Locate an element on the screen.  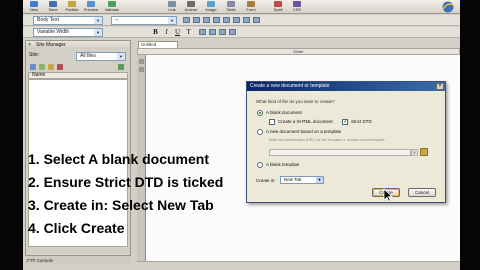
paragraph-format-select: Body Text ▼ is located at coordinates (68, 20).